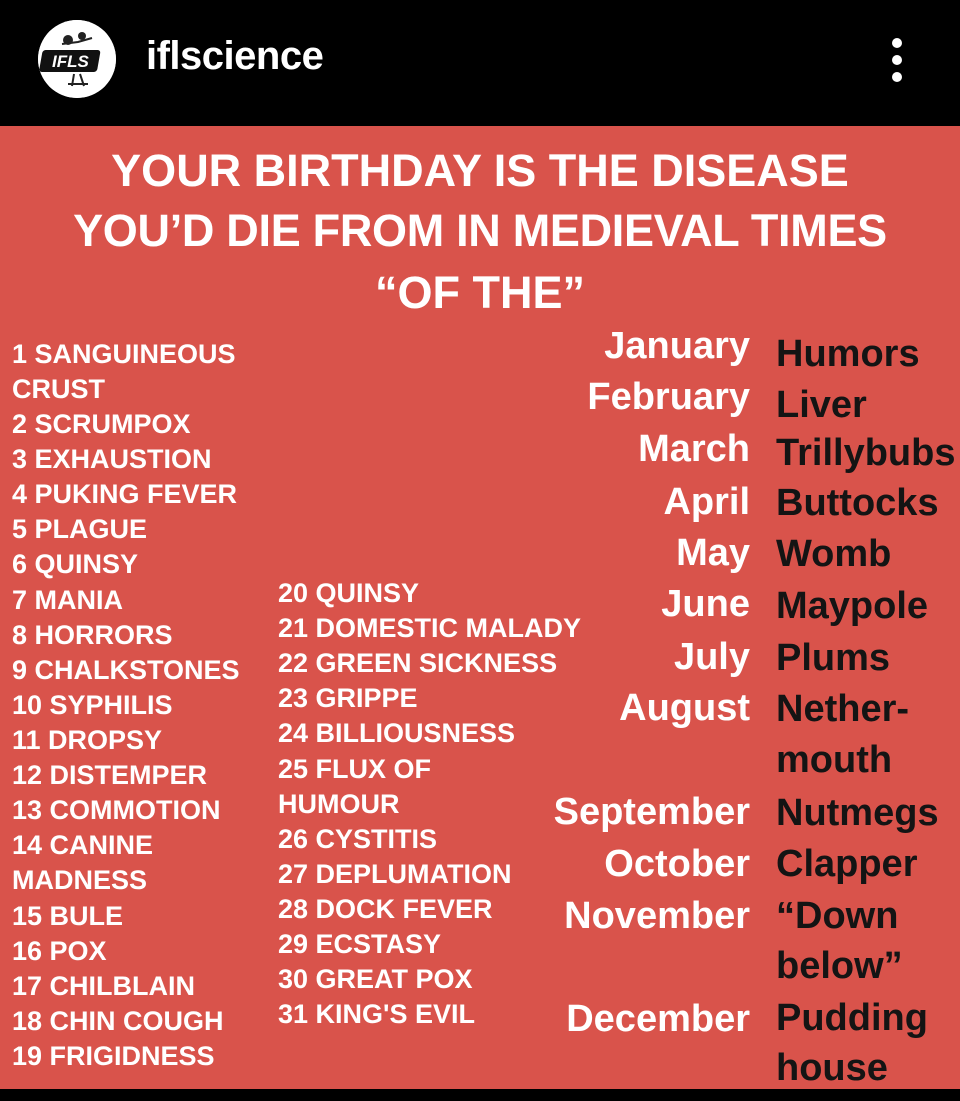 The image size is (960, 1101). What do you see at coordinates (126, 670) in the screenshot?
I see `day-item: 9 CHALKSTONES` at bounding box center [126, 670].